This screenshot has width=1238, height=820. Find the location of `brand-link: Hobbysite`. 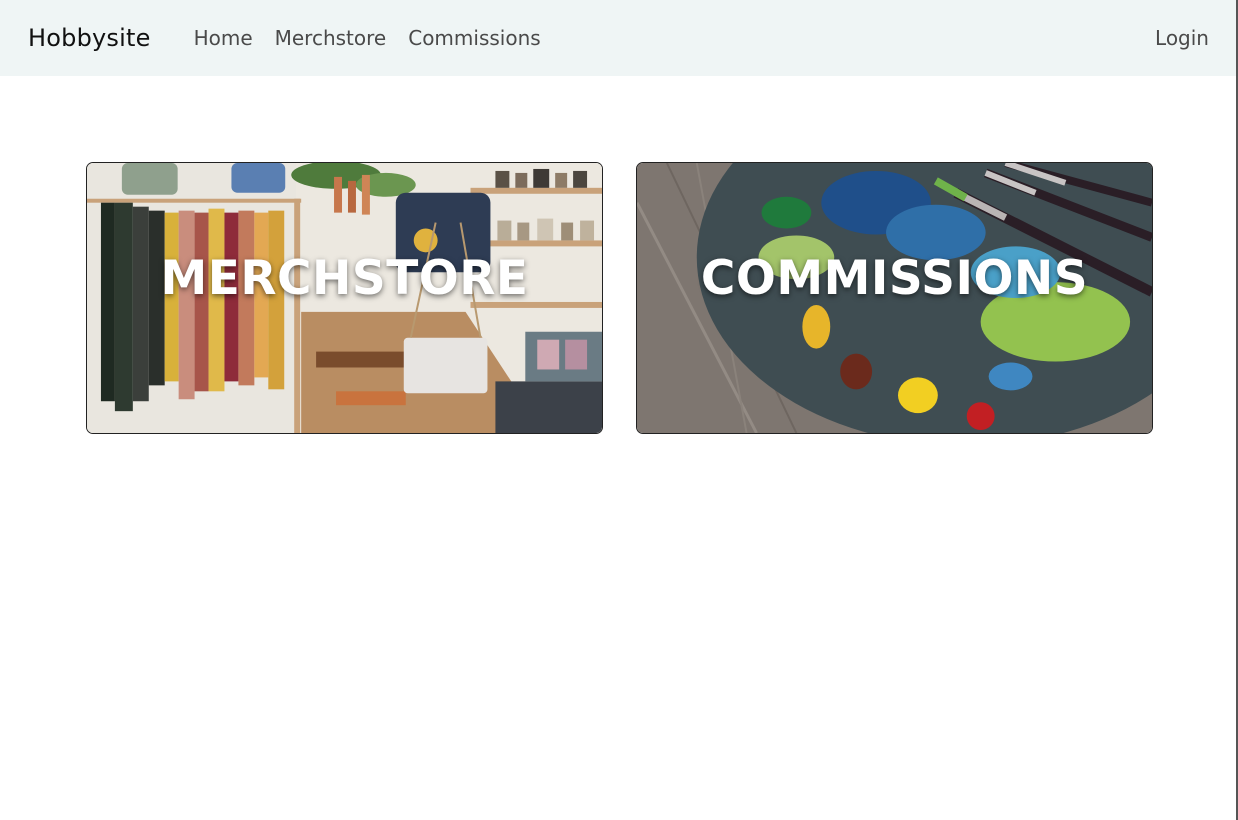

brand-link: Hobbysite is located at coordinates (89, 38).